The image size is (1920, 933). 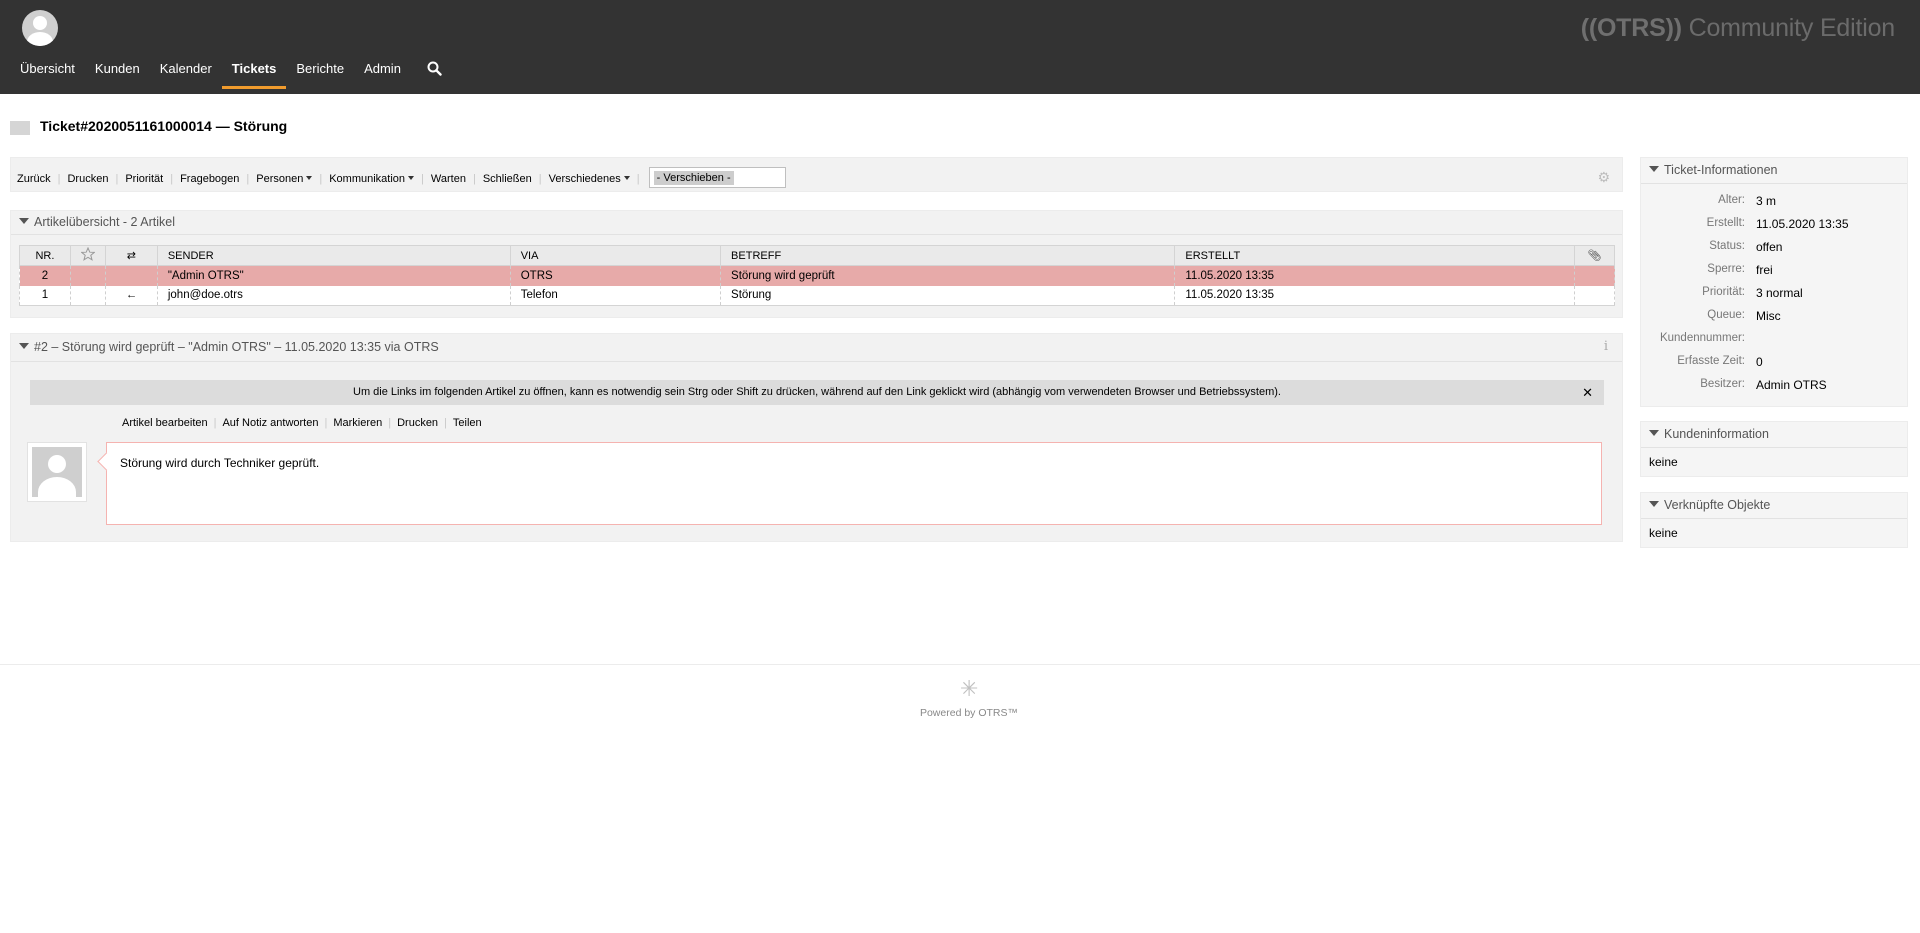 I want to click on linked-objects-header: Verknüpfte Objekte, so click(x=1709, y=505).